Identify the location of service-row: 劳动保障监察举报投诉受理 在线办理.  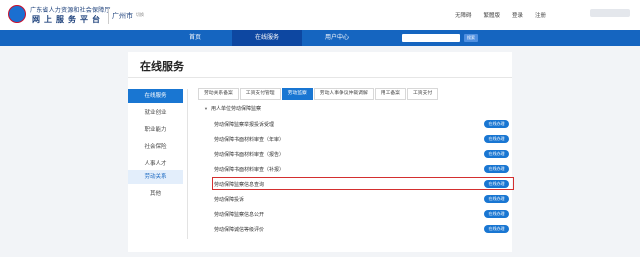
(364, 125).